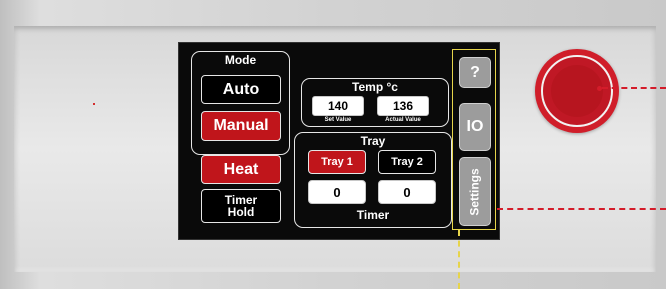 Image resolution: width=666 pixels, height=289 pixels. What do you see at coordinates (373, 141) in the screenshot?
I see `tray-title: Tray` at bounding box center [373, 141].